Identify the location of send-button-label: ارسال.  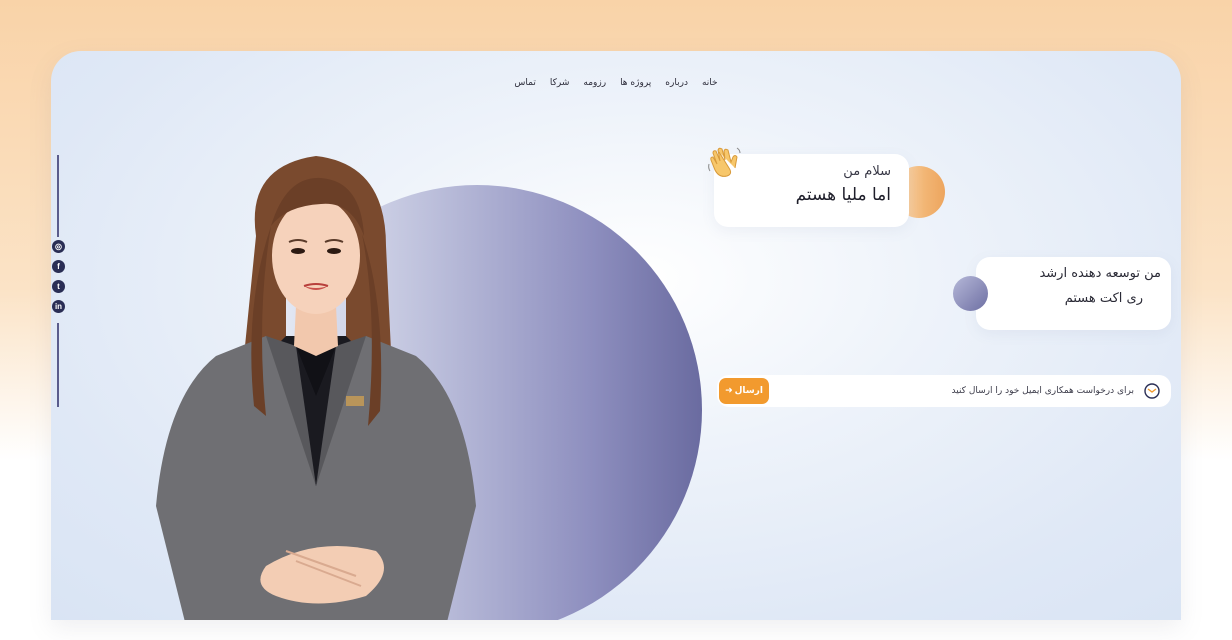
(748, 391).